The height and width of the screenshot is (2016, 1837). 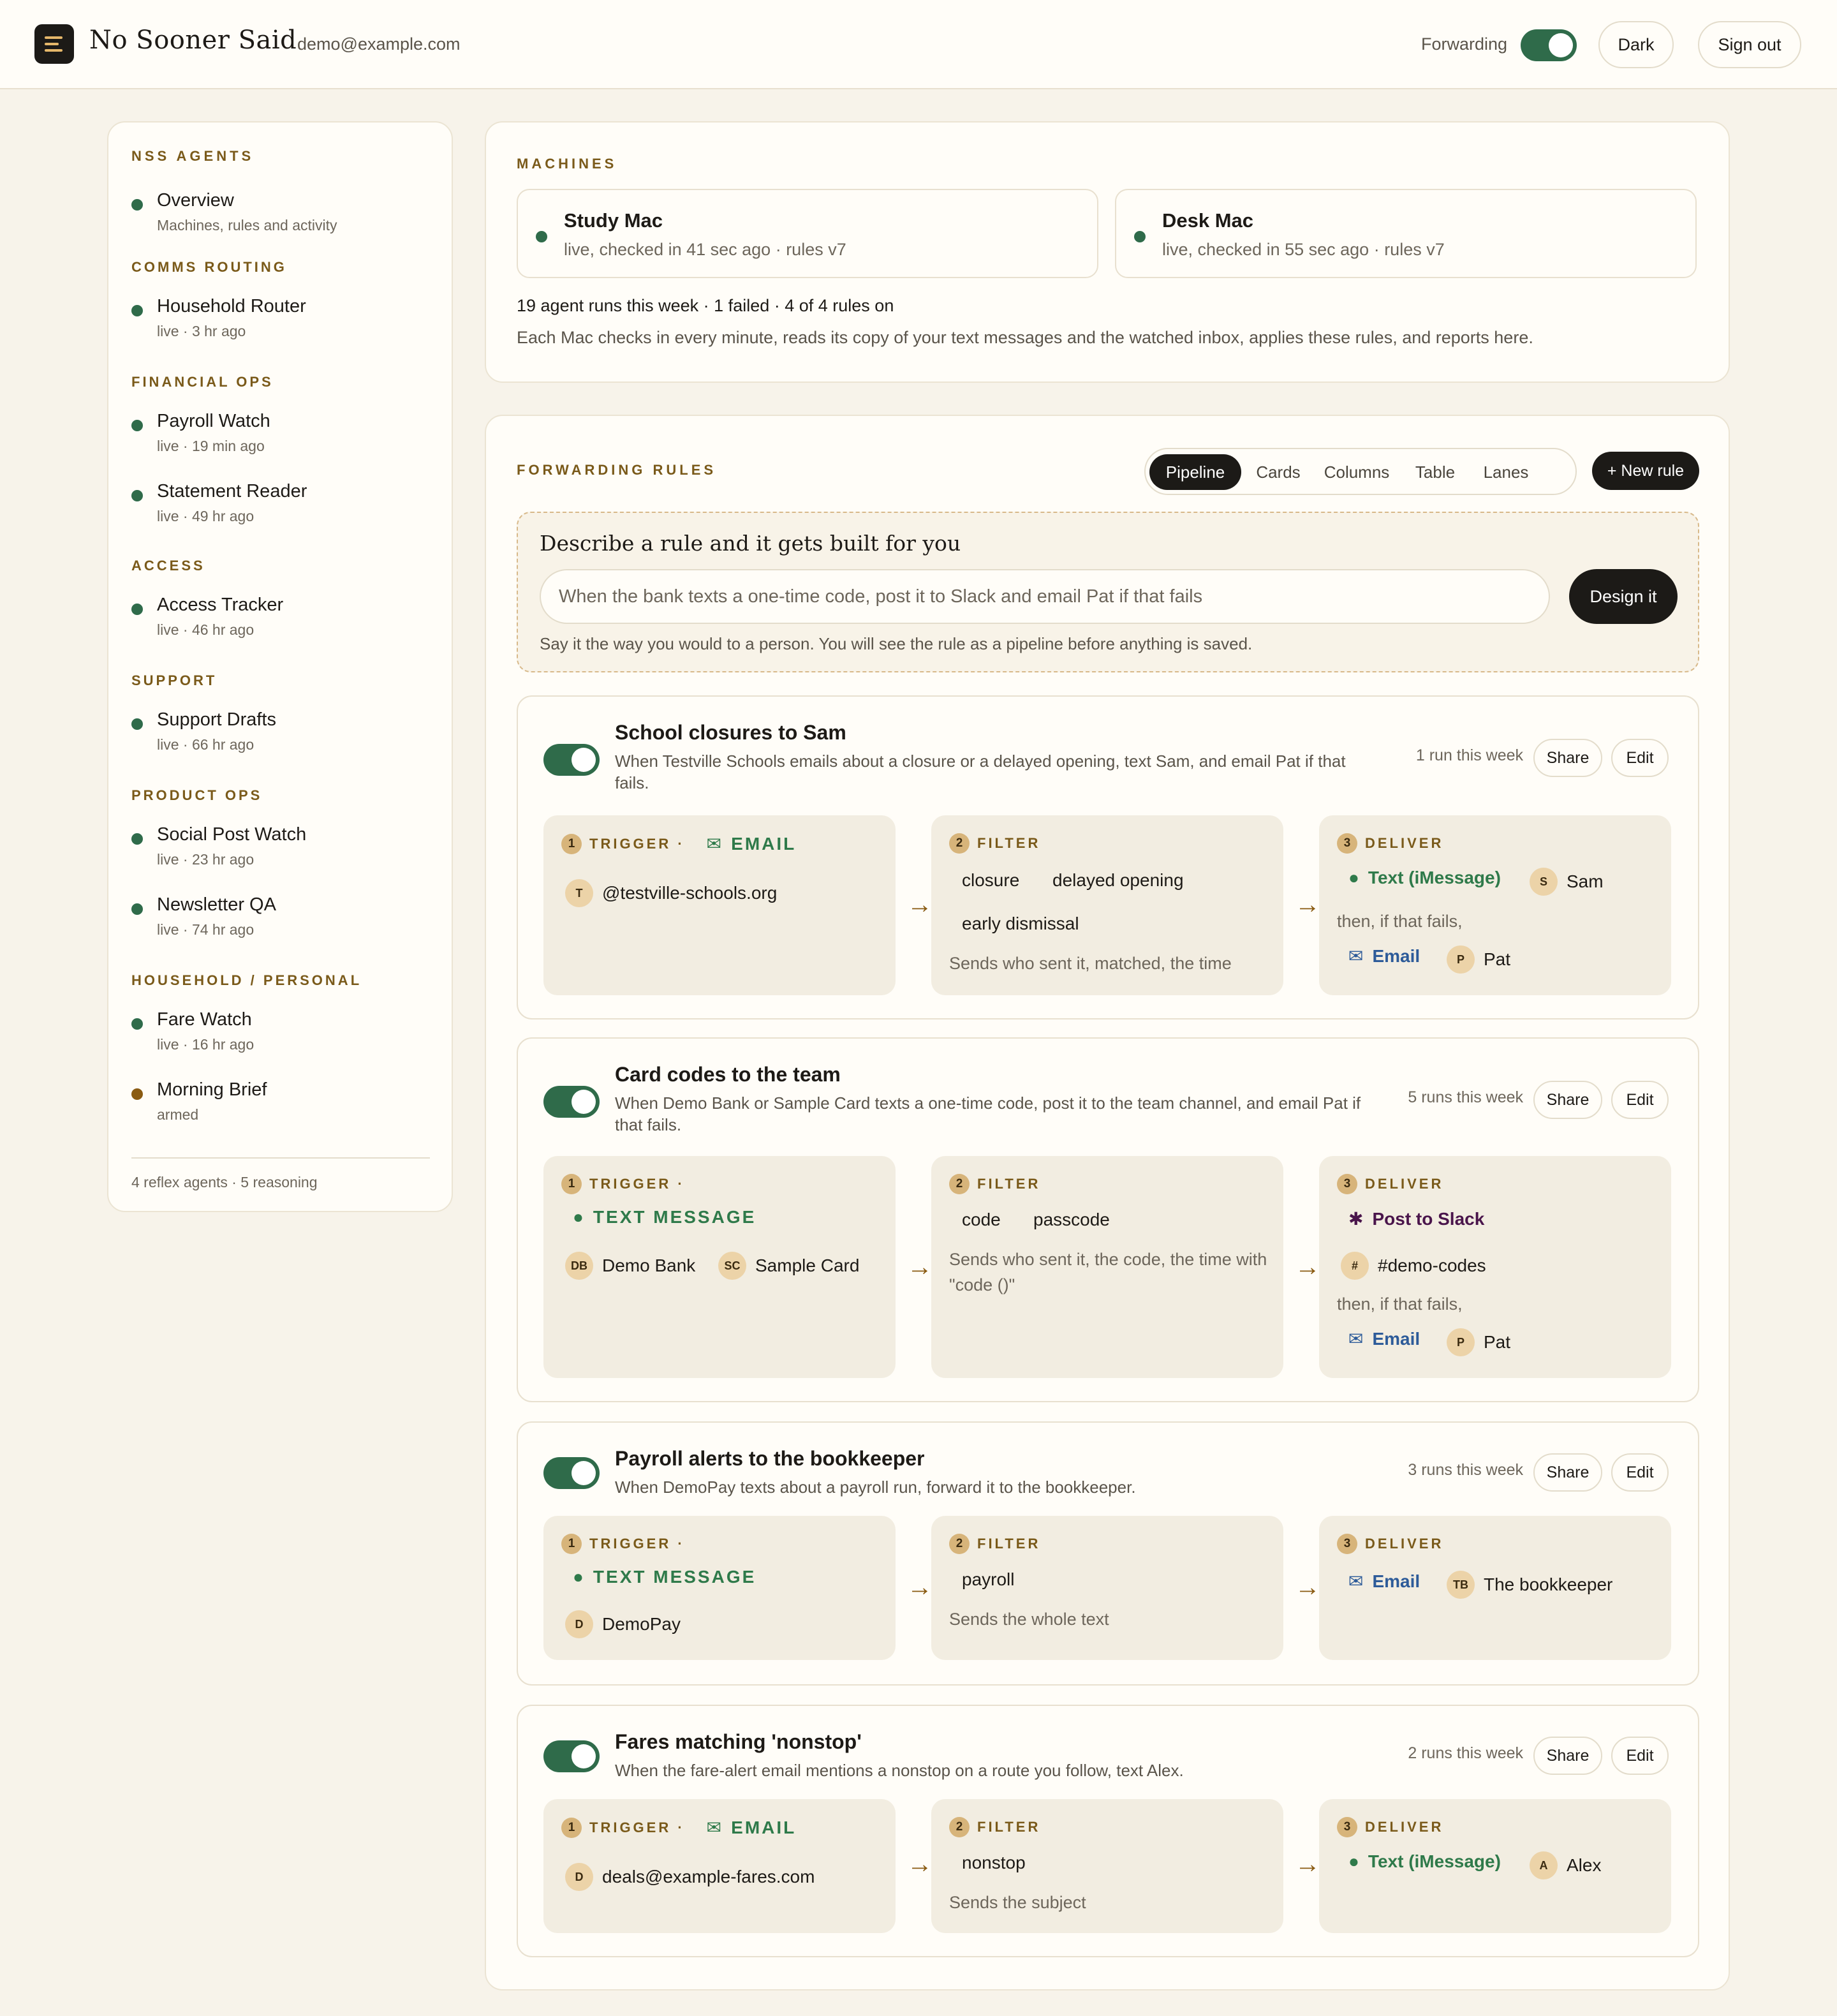 What do you see at coordinates (671, 893) in the screenshot?
I see `trigger-sender: T @testville-schools.org` at bounding box center [671, 893].